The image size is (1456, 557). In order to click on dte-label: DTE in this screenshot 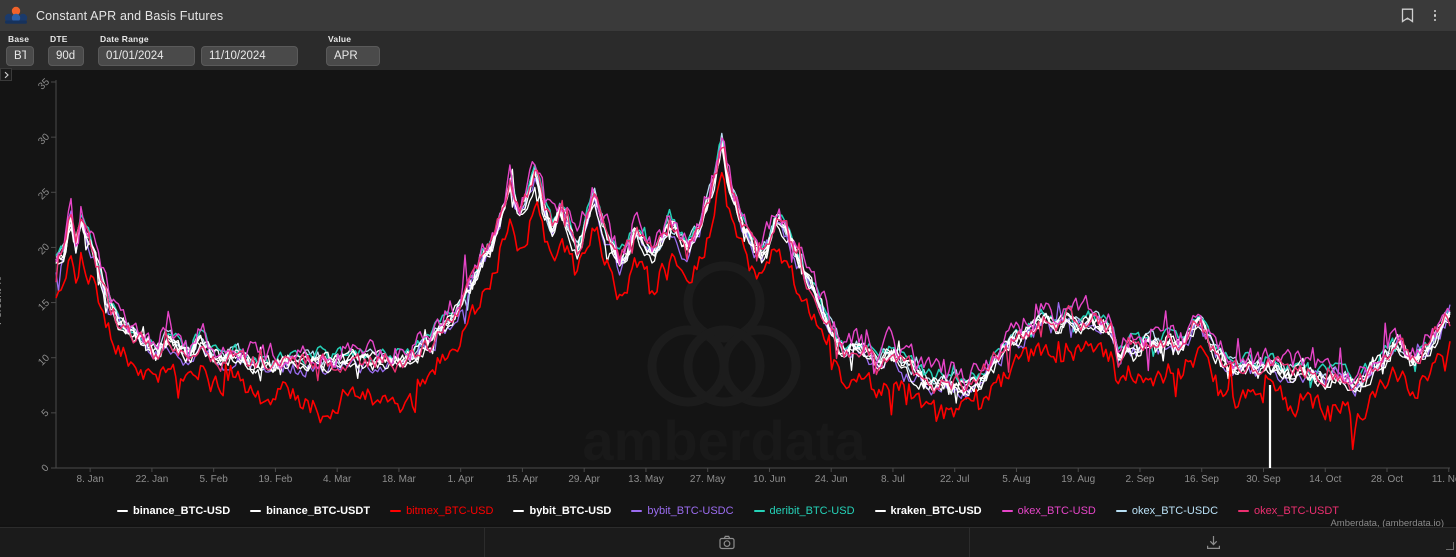, I will do `click(59, 39)`.